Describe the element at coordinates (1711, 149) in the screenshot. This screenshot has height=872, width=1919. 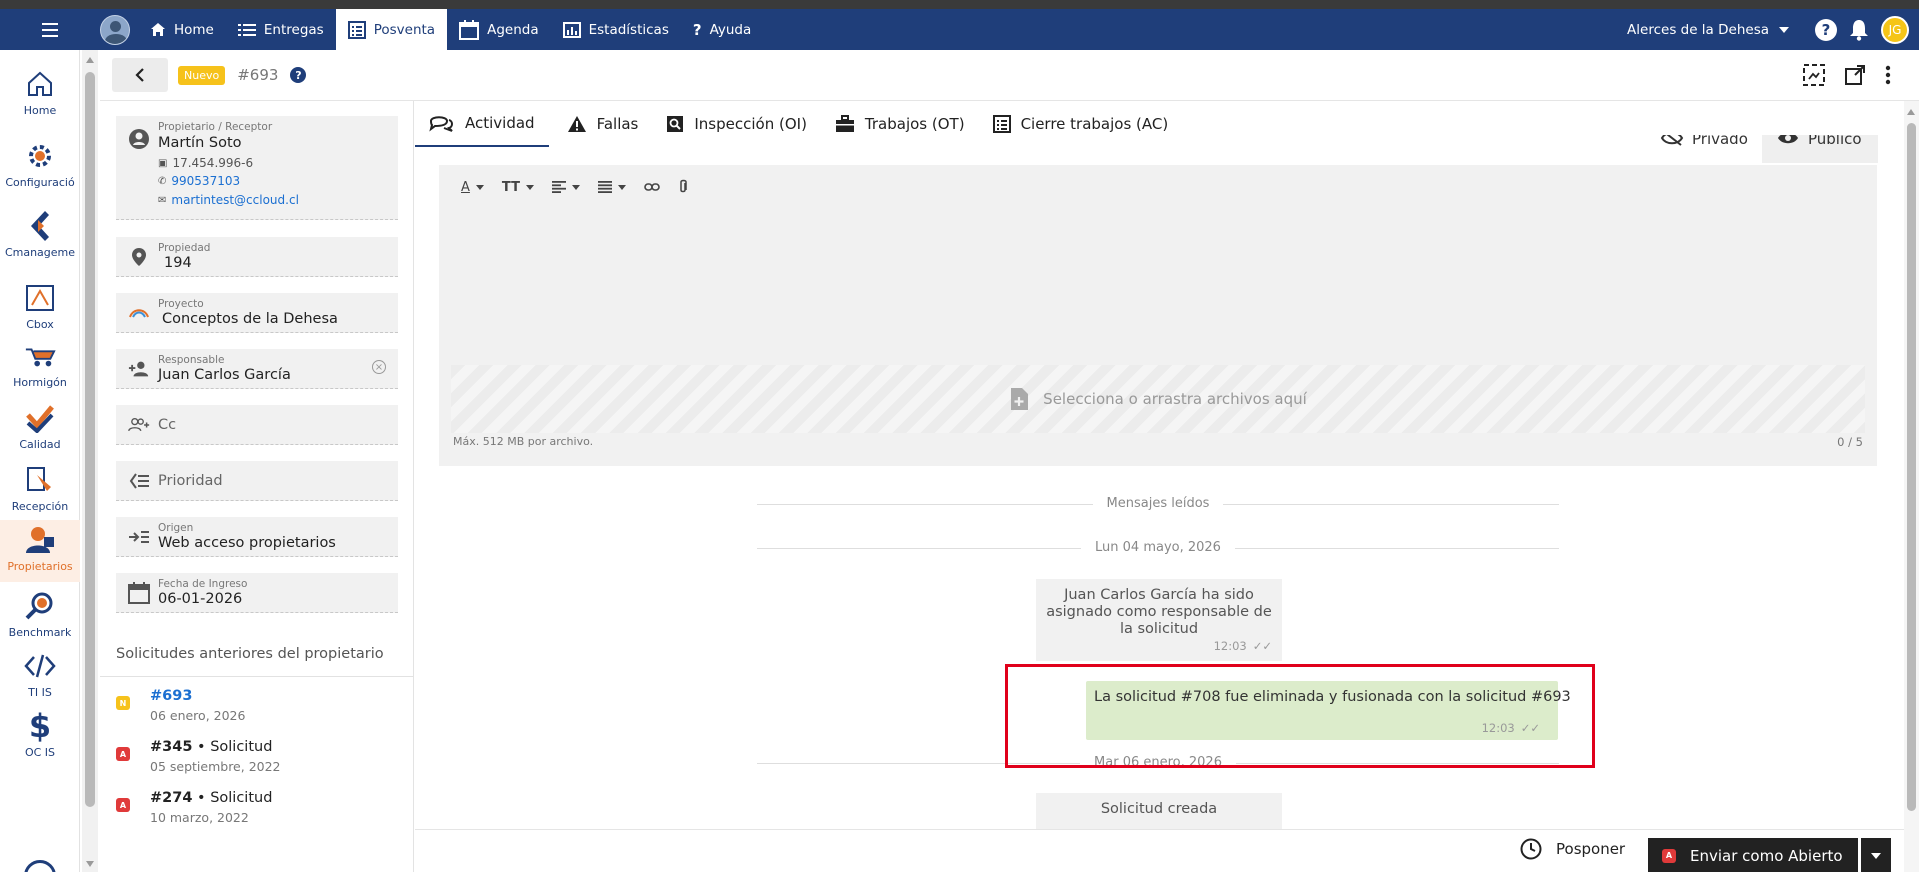
I see `private-toggle: Privado` at that location.